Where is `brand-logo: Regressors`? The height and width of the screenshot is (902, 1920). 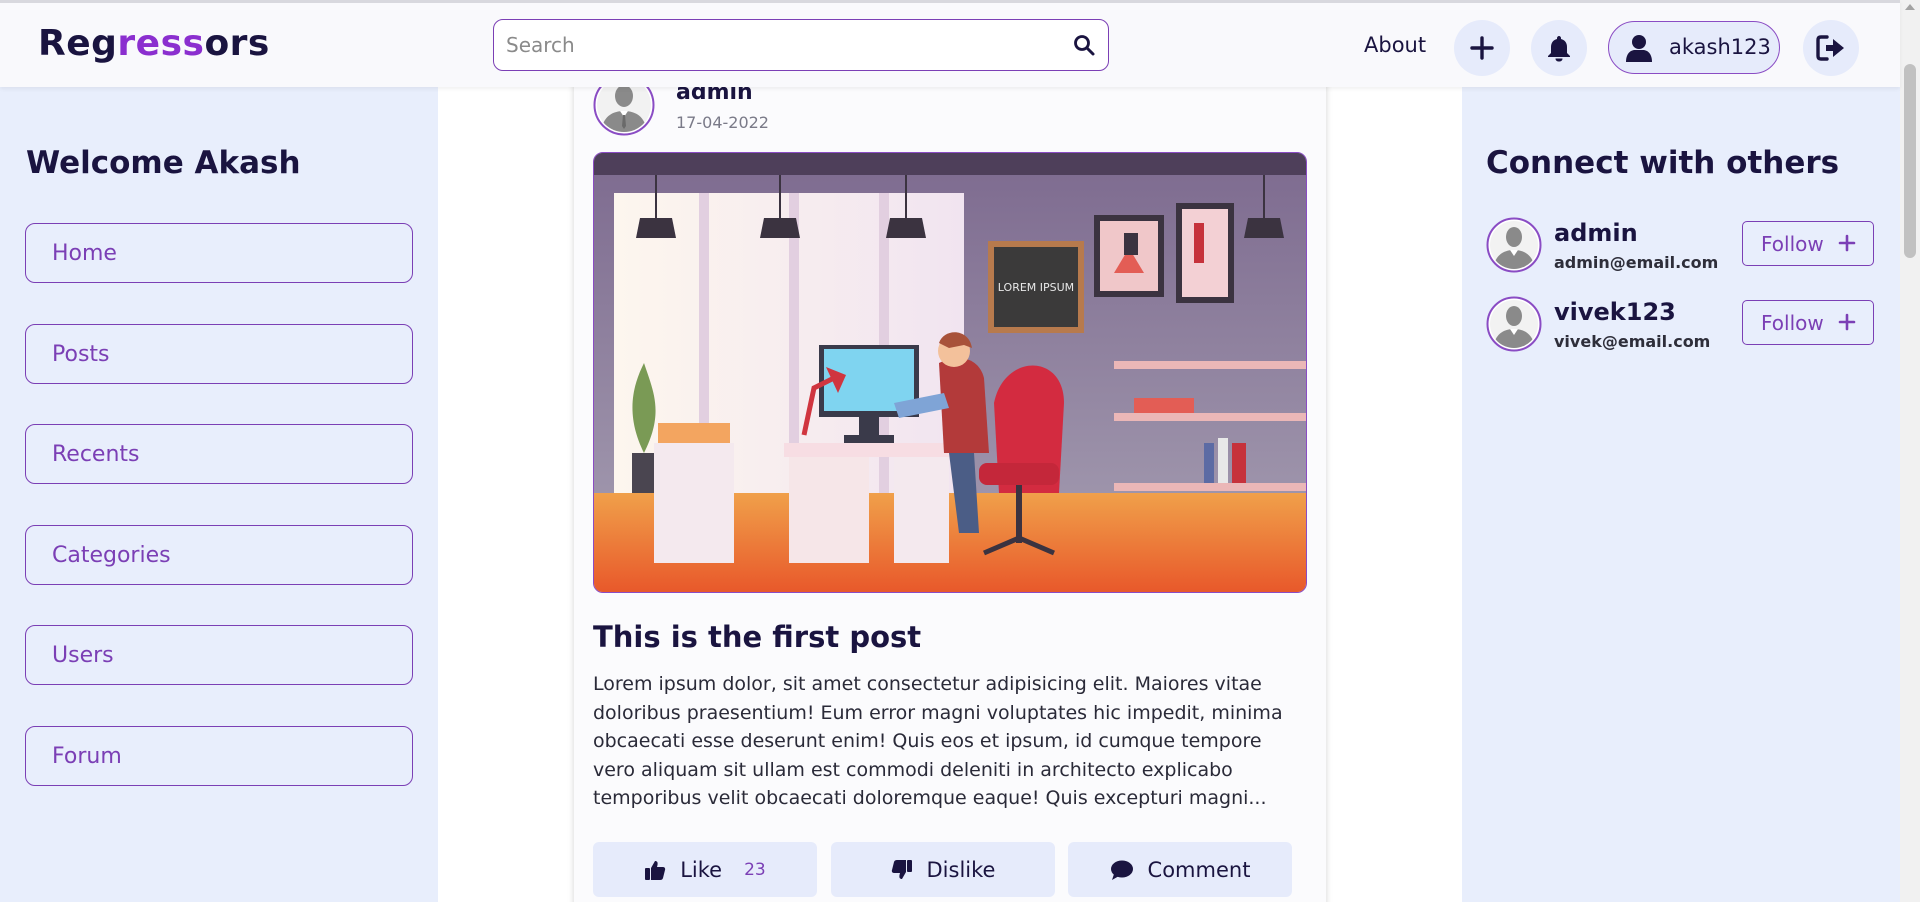
brand-logo: Regressors is located at coordinates (154, 43).